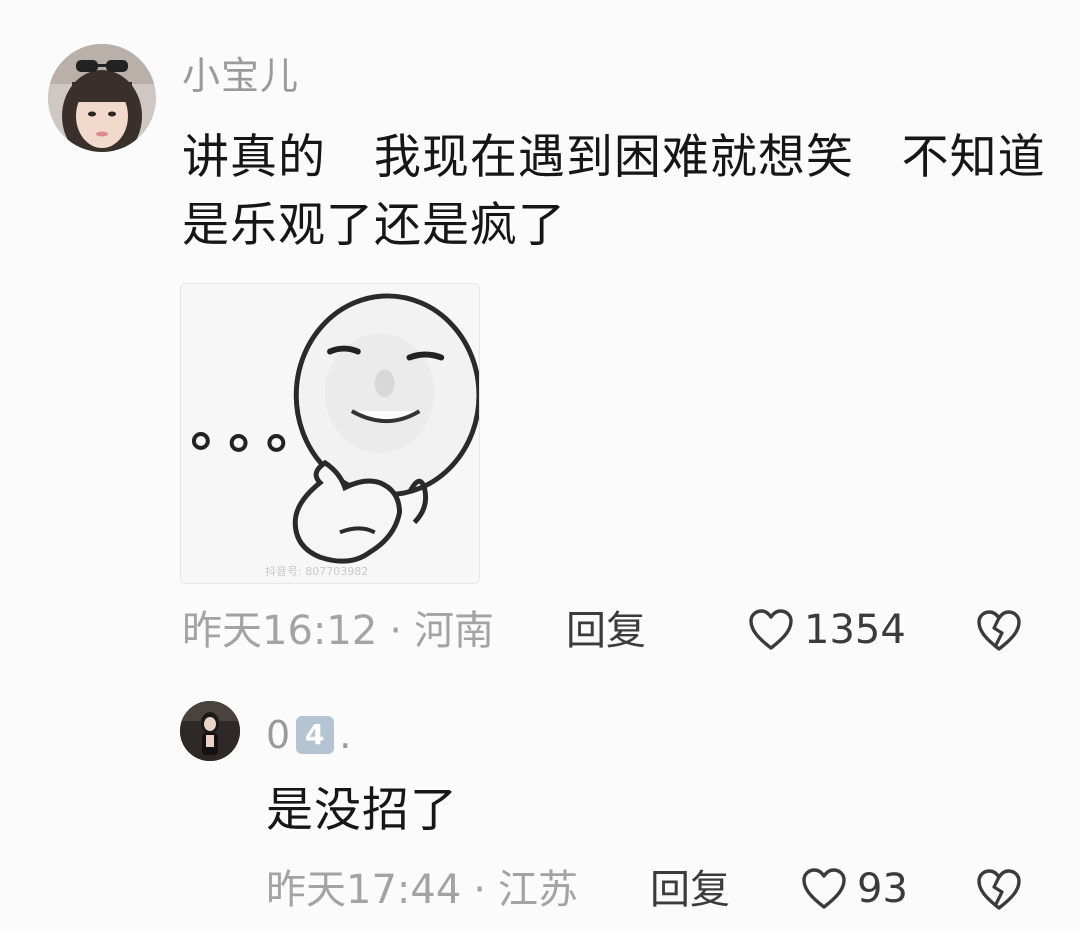 This screenshot has height=929, width=1080. I want to click on reply-username-prefix: 0, so click(279, 735).